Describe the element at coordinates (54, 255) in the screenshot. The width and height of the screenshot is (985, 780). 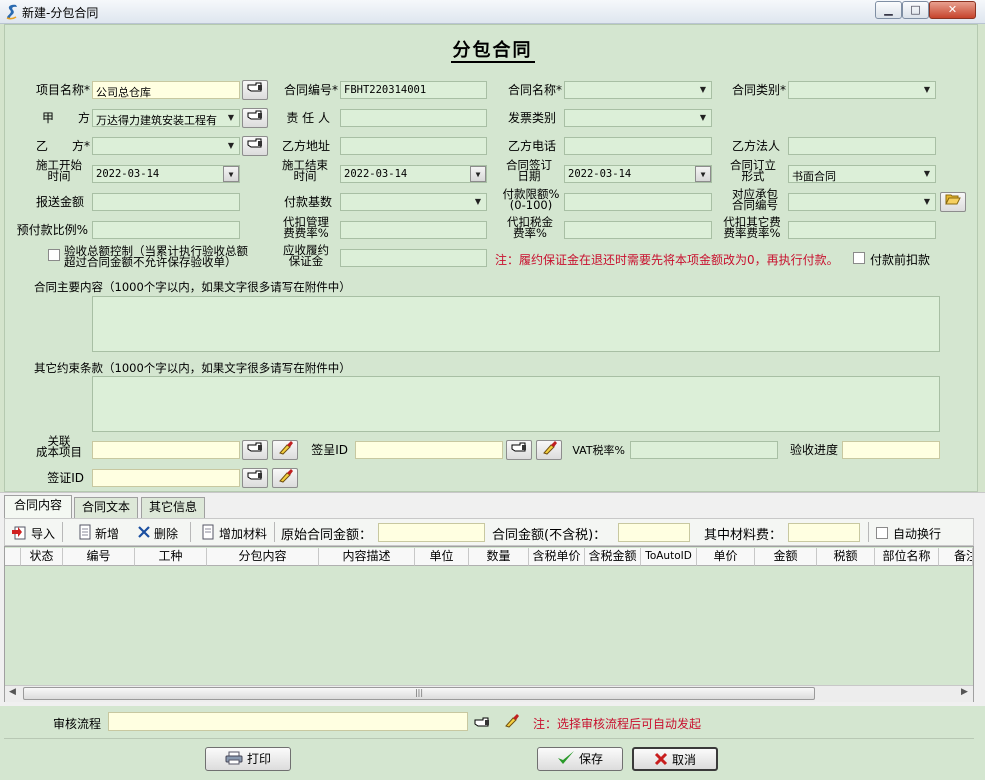
I see `acceptance-control-checkbox` at that location.